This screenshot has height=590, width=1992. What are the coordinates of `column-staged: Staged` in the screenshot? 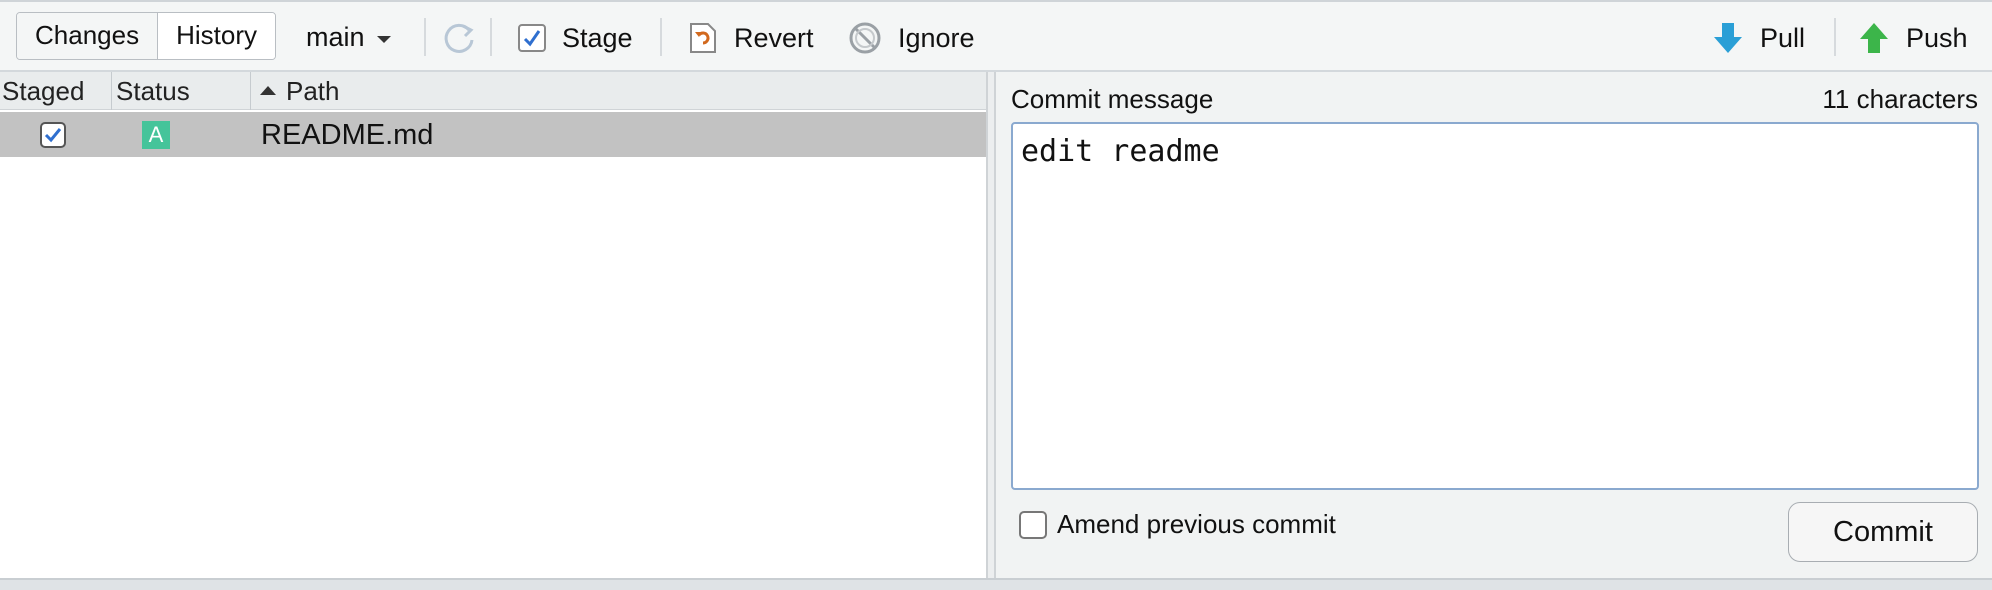 It's located at (43, 91).